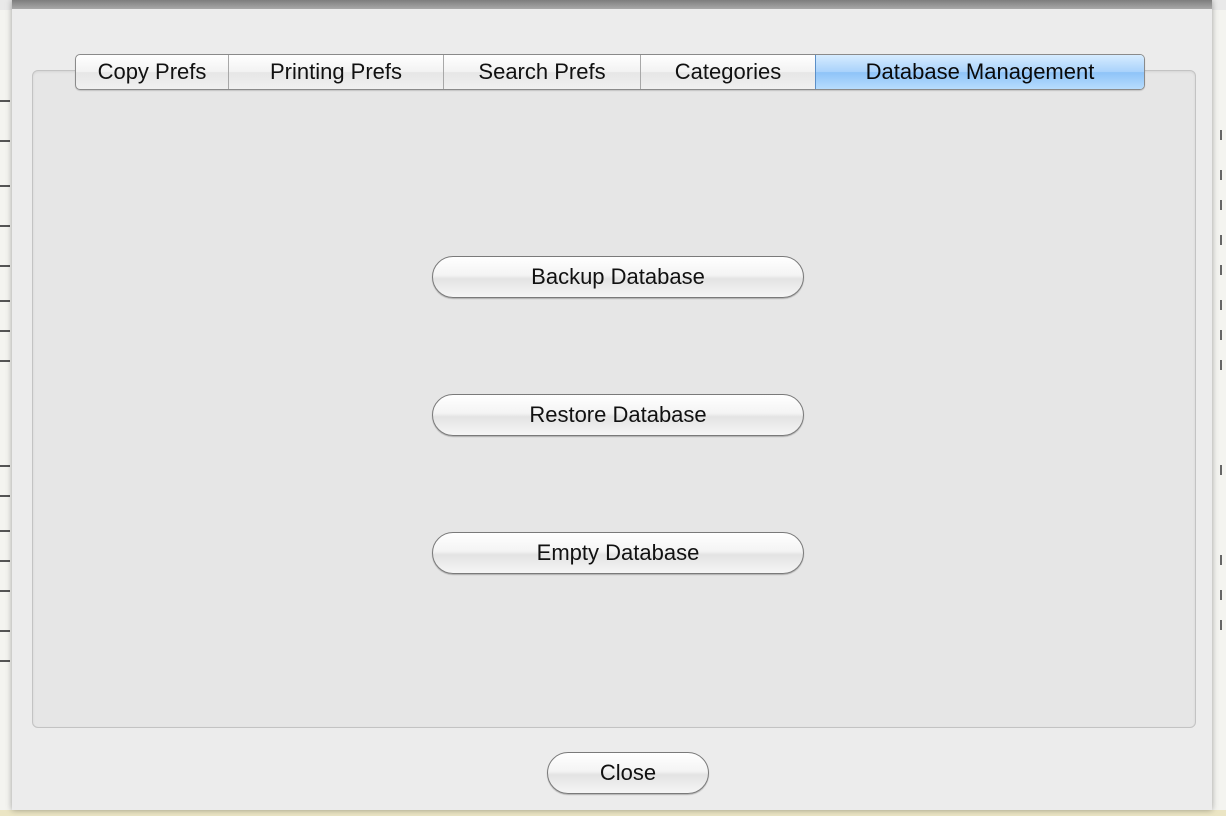 The image size is (1226, 816). Describe the element at coordinates (613, 813) in the screenshot. I see `background-window-bottom-edge` at that location.